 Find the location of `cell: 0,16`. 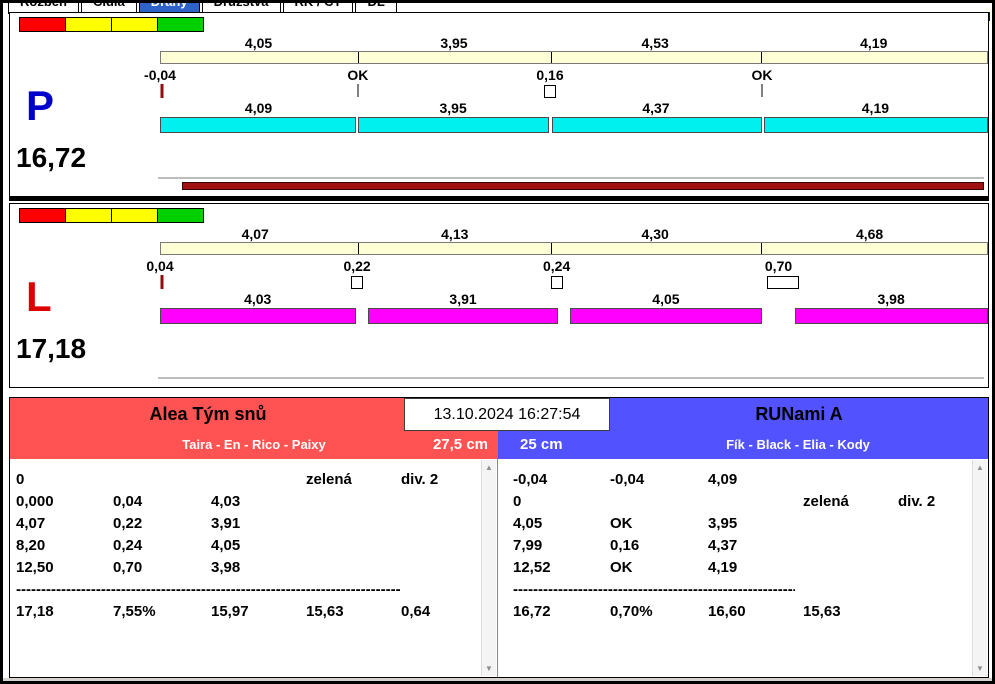

cell: 0,16 is located at coordinates (625, 545).